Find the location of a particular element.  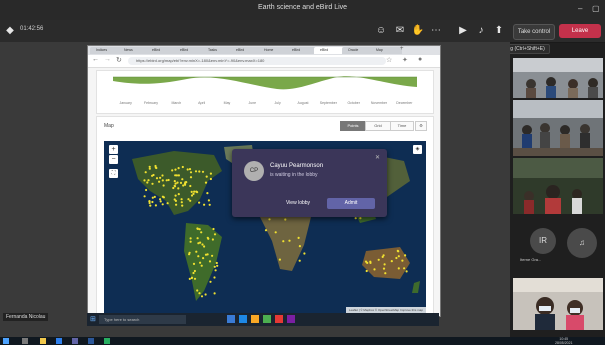

microphone-icon: ♪ is located at coordinates (481, 31).